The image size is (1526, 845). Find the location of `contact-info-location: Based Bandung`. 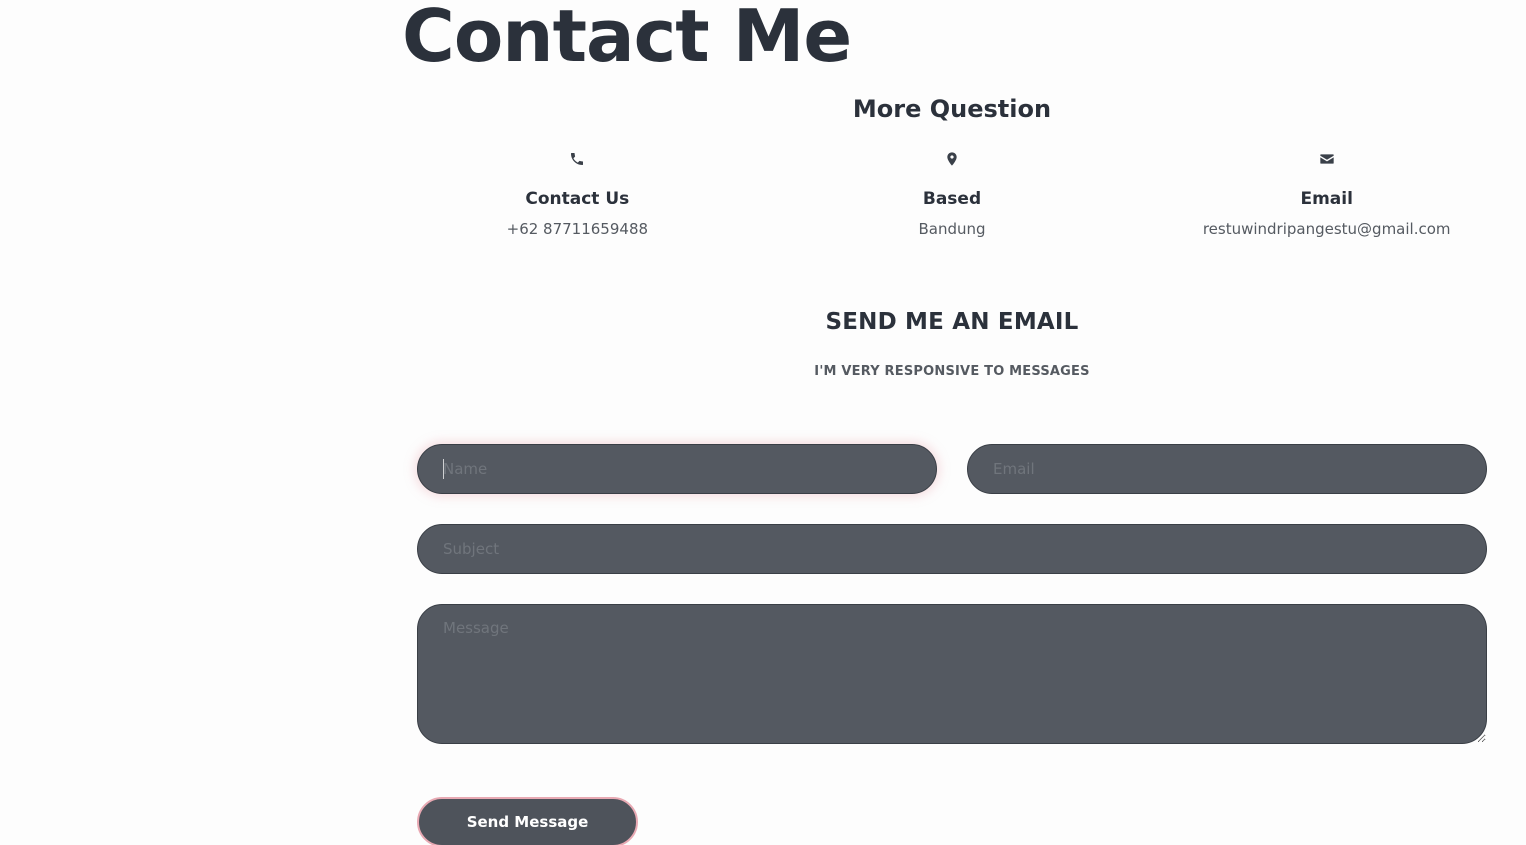

contact-info-location: Based Bandung is located at coordinates (952, 193).